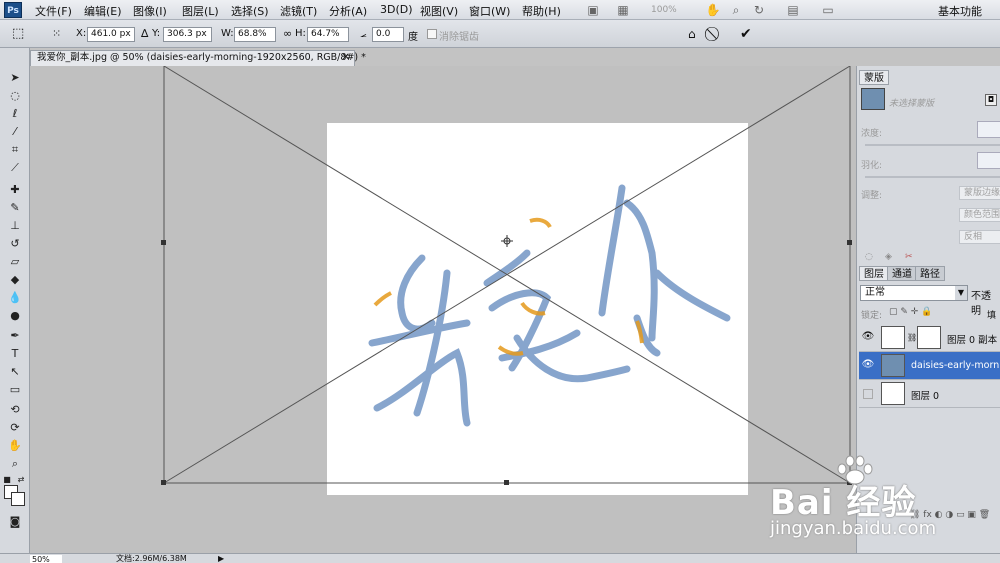 The image size is (1000, 563). Describe the element at coordinates (15, 390) in the screenshot. I see `rectangle-tool-icon: ▭` at that location.